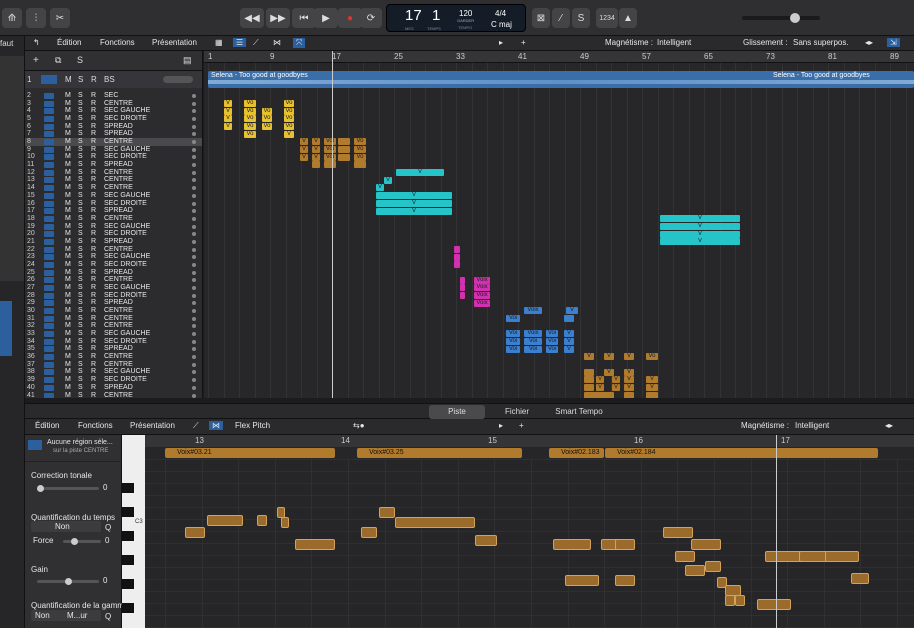  Describe the element at coordinates (304, 18) in the screenshot. I see `go-to-start-button: ⏮` at that location.